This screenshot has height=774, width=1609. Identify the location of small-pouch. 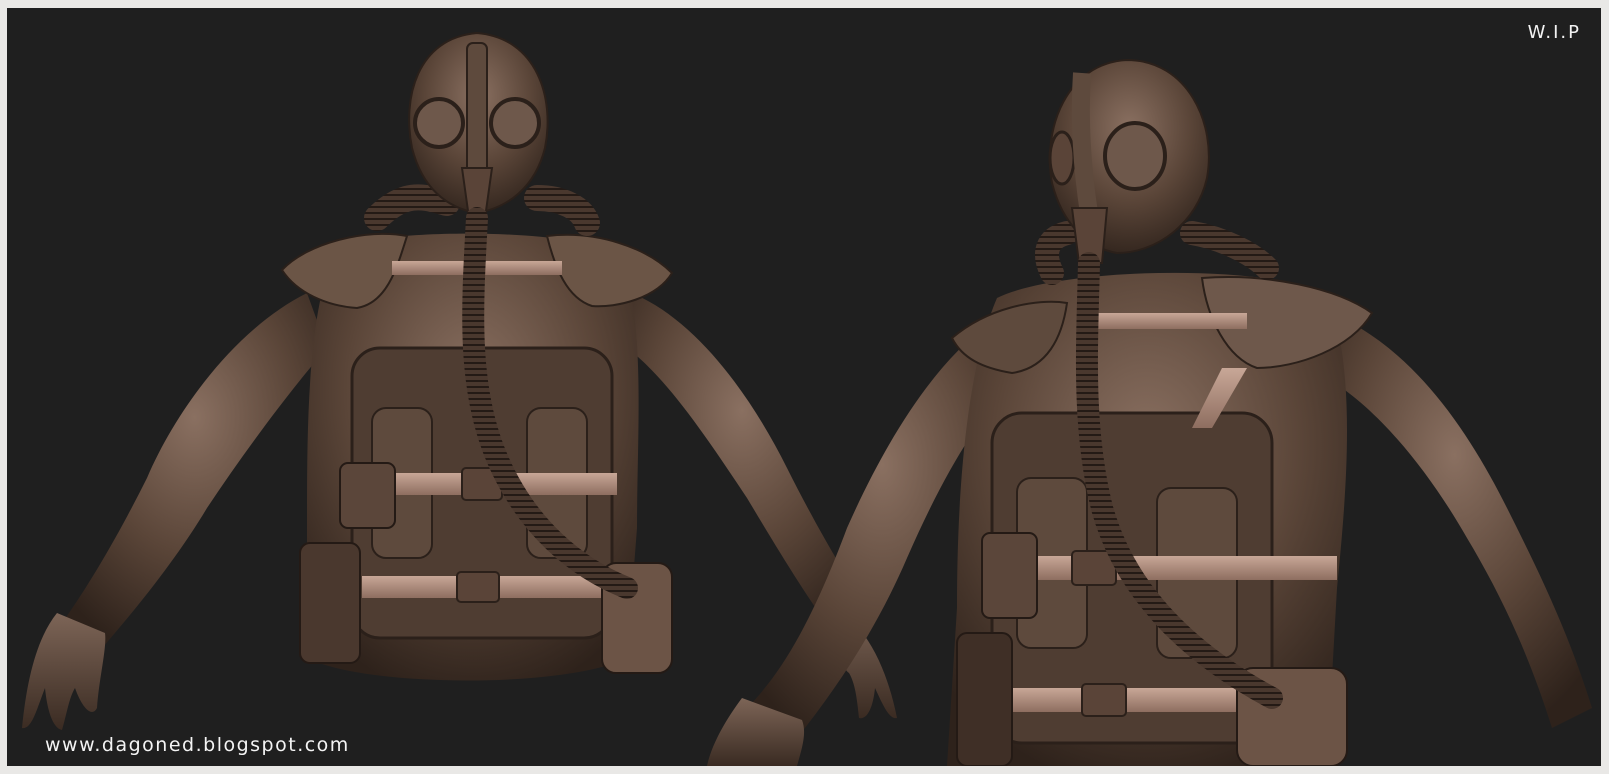
(367, 495).